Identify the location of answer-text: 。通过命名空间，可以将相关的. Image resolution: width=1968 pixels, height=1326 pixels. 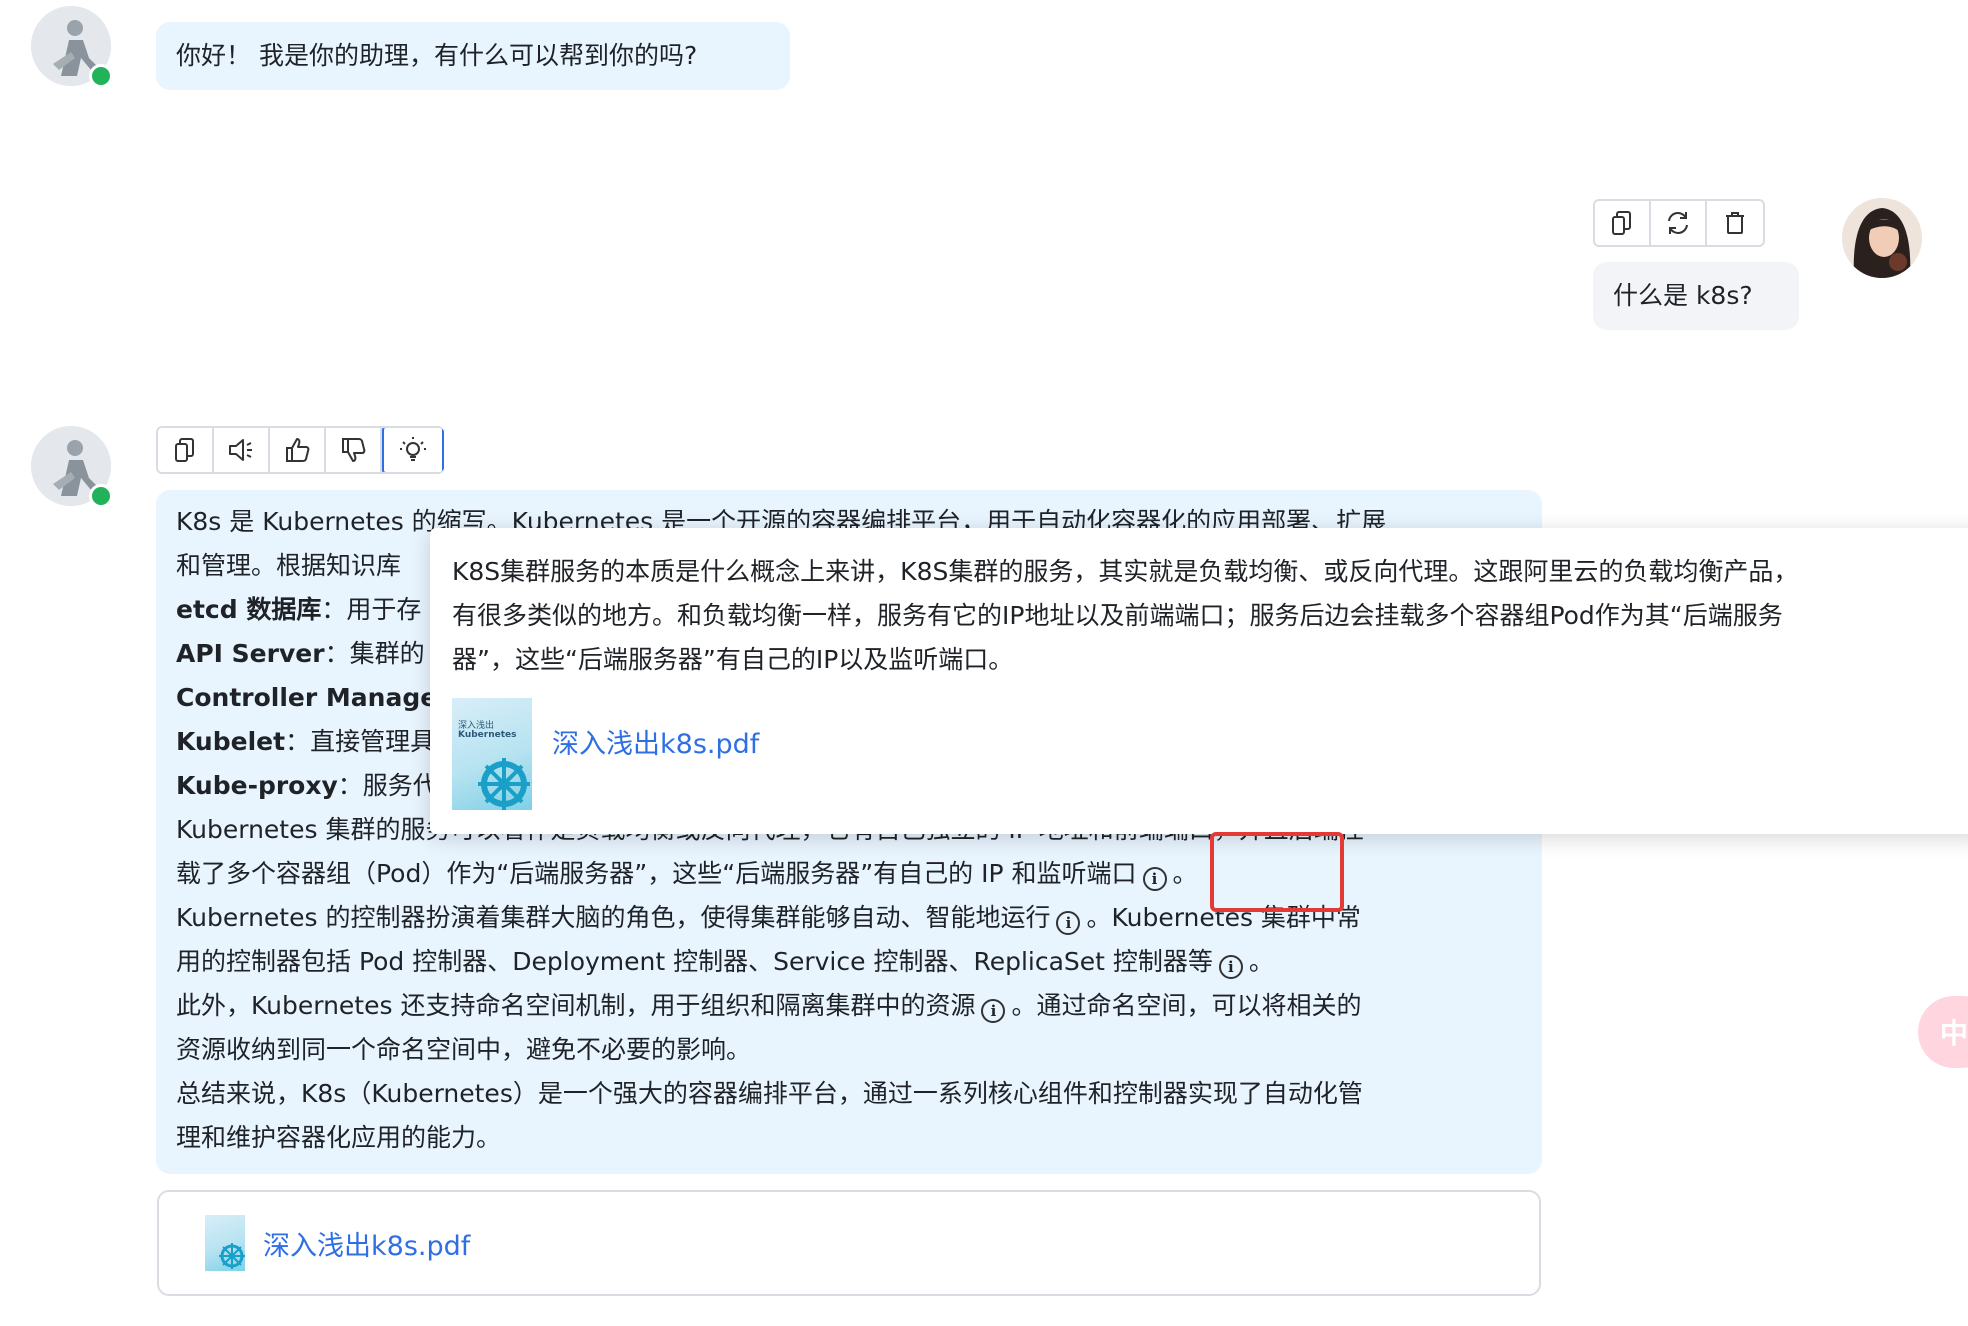
(1186, 1005).